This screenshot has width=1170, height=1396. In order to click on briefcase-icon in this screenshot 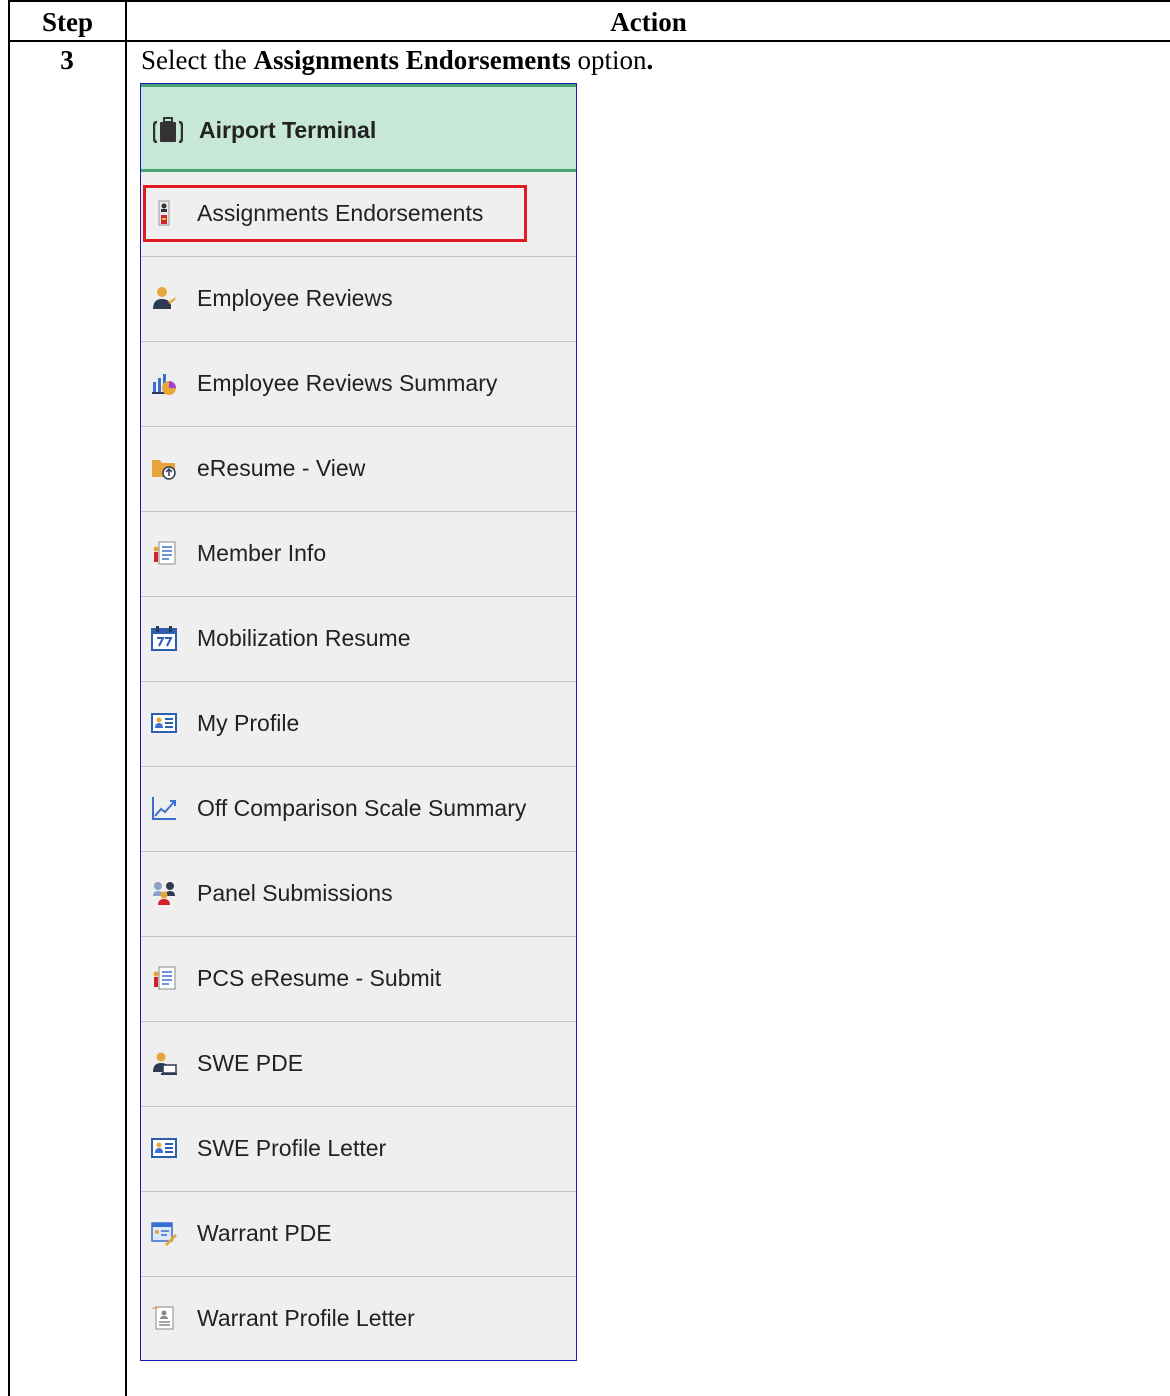, I will do `click(168, 130)`.